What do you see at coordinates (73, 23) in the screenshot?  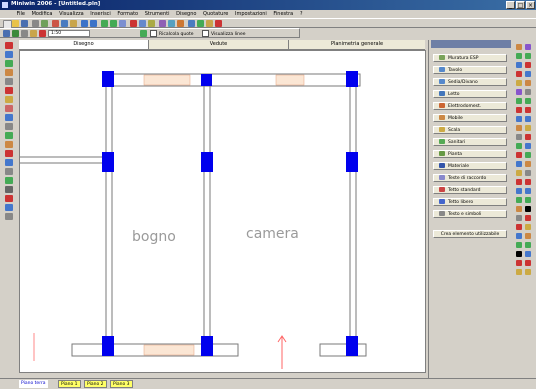 I see `paste-icon` at bounding box center [73, 23].